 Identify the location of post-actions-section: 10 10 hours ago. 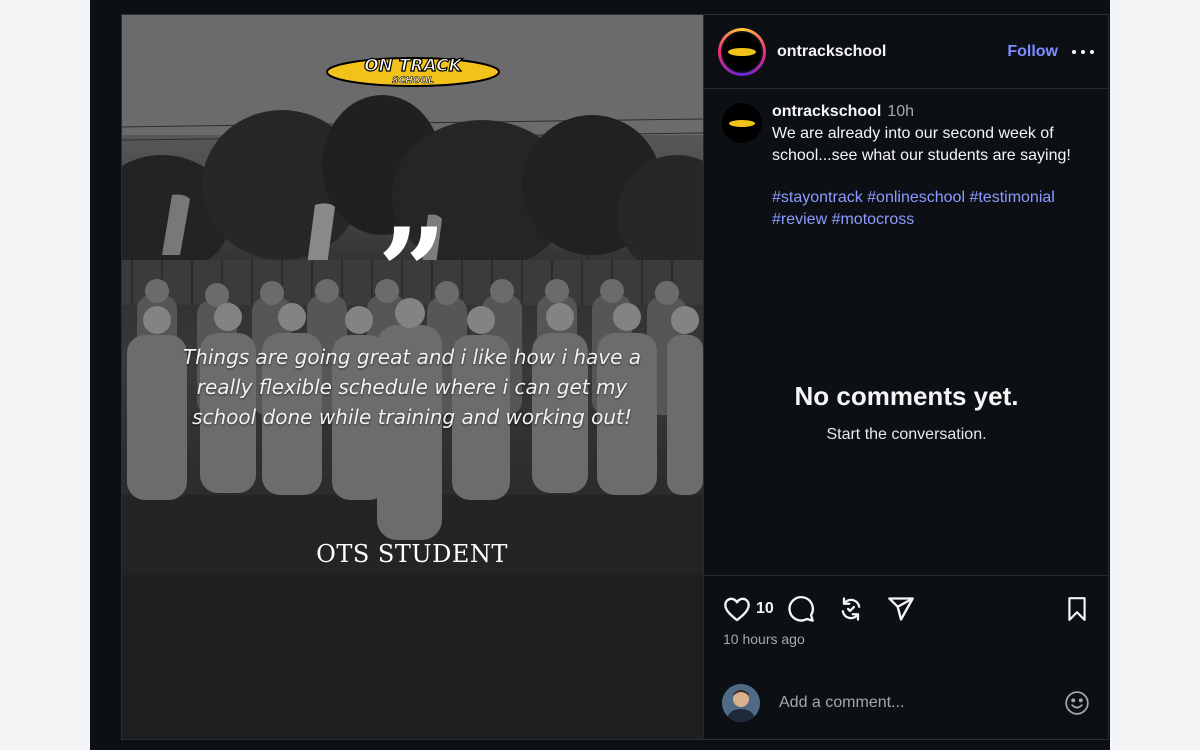
(906, 611).